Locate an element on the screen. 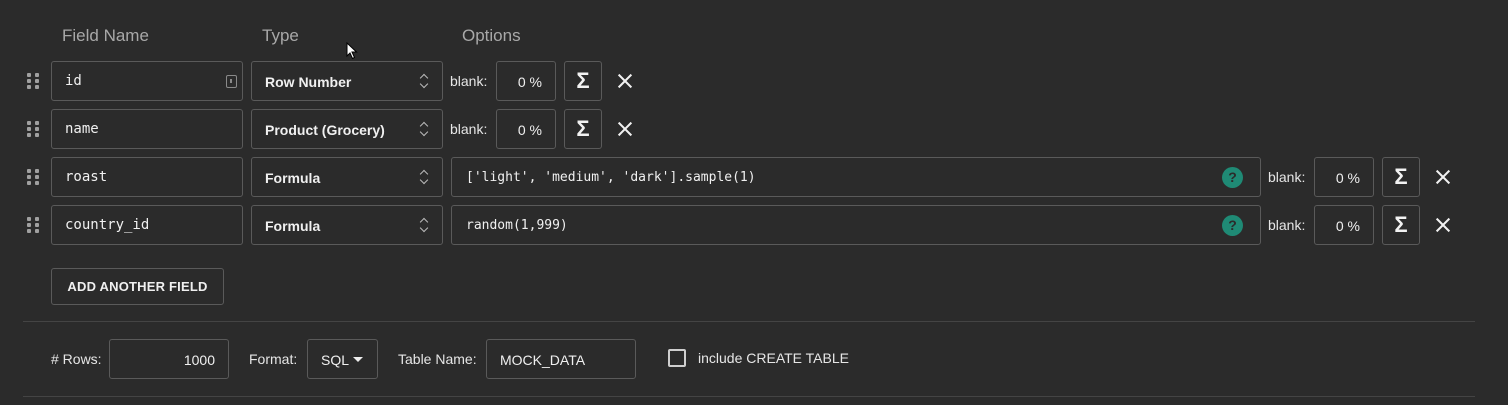  add-another-field-button: ADD ANOTHER FIELD is located at coordinates (137, 286).